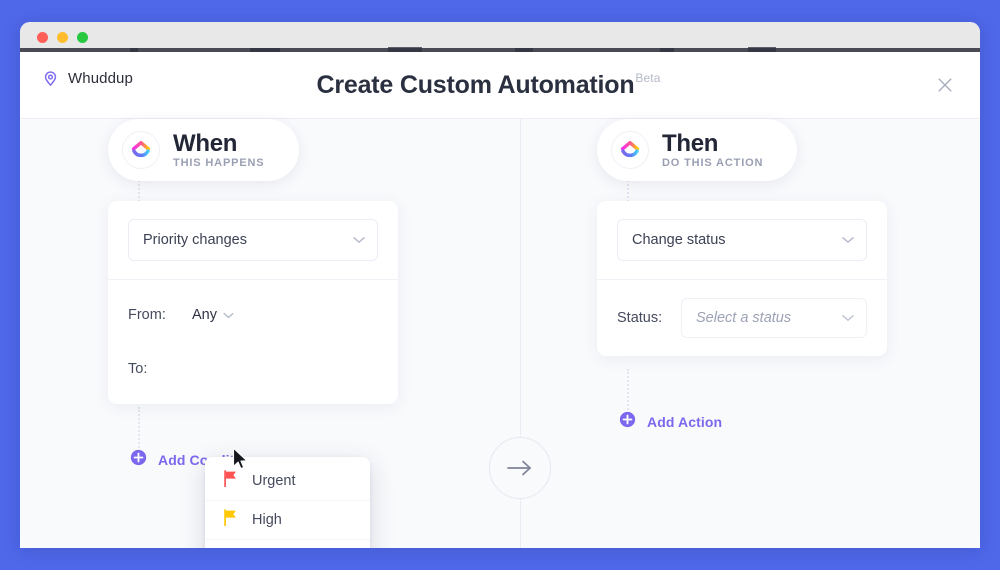 Image resolution: width=1000 pixels, height=570 pixels. I want to click on arrow-right-icon, so click(519, 468).